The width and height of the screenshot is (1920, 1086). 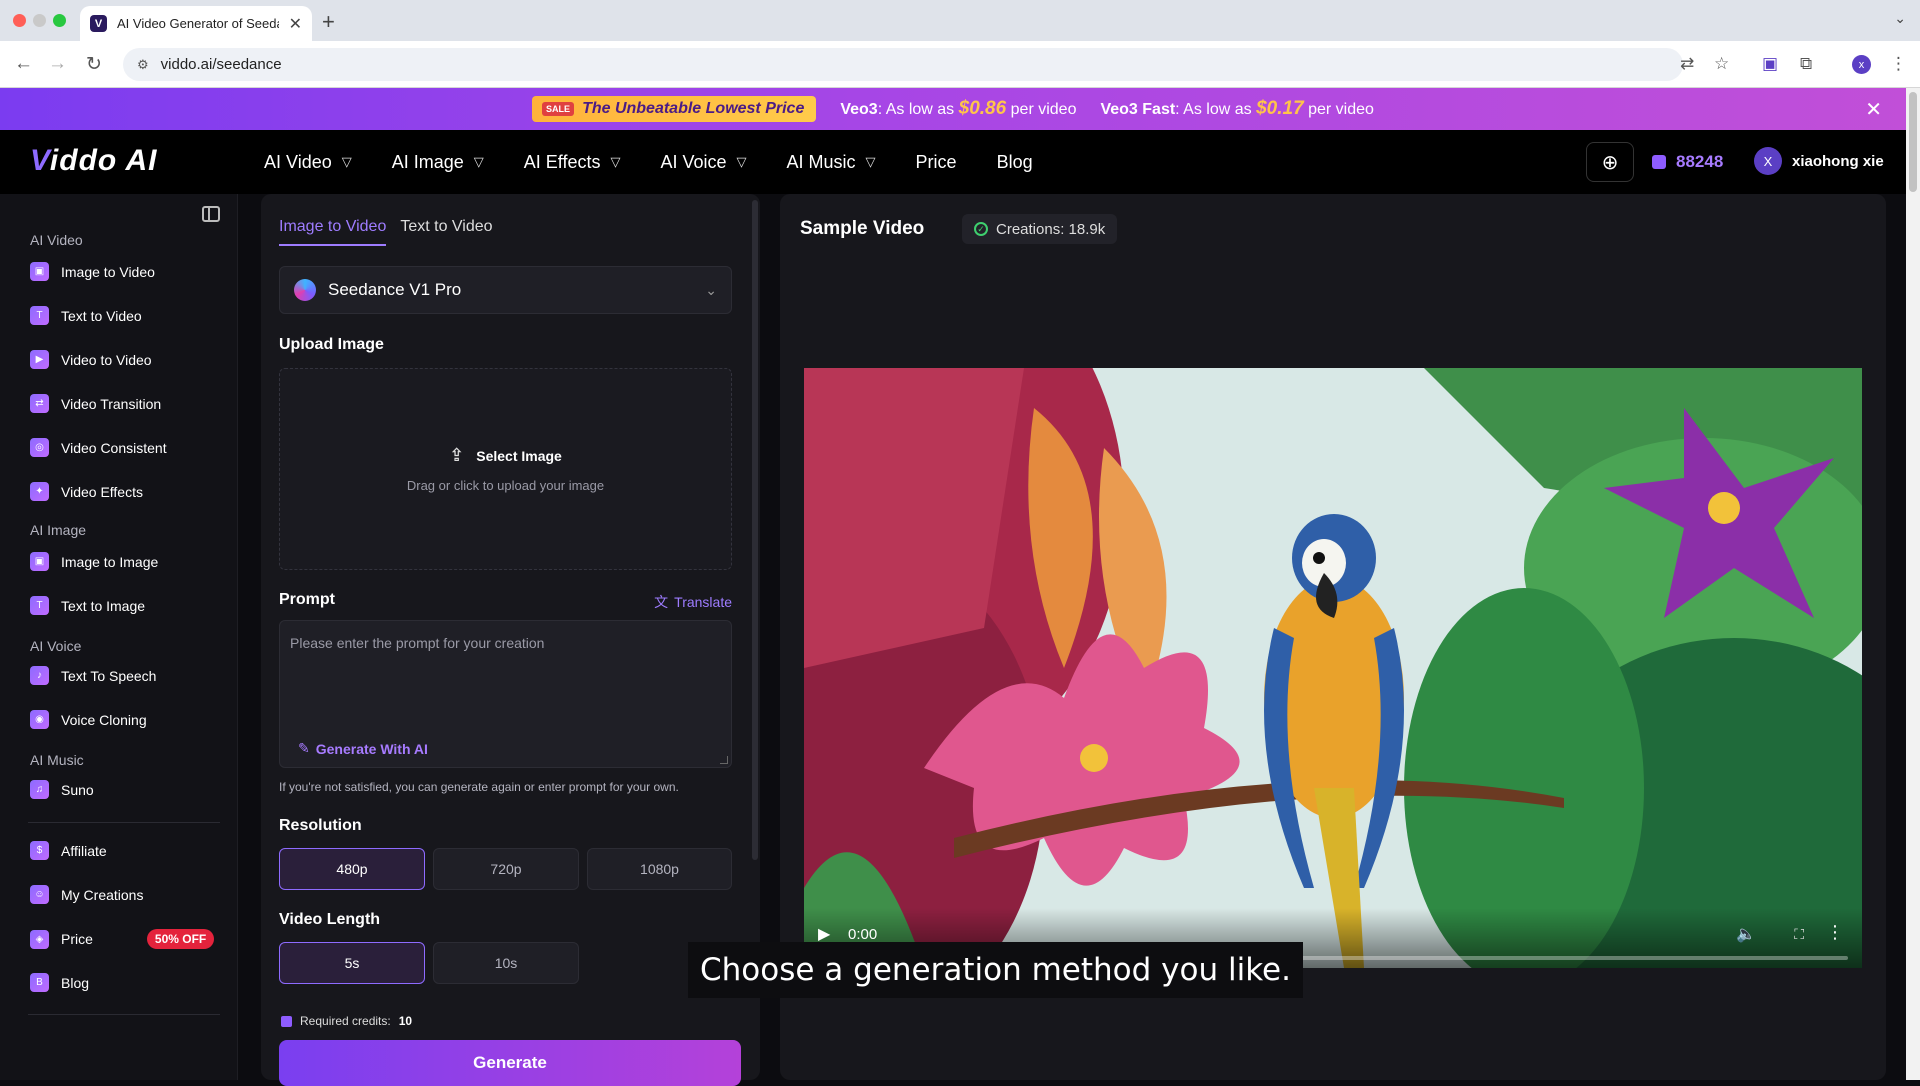 I want to click on page-scrollbar, so click(x=1913, y=584).